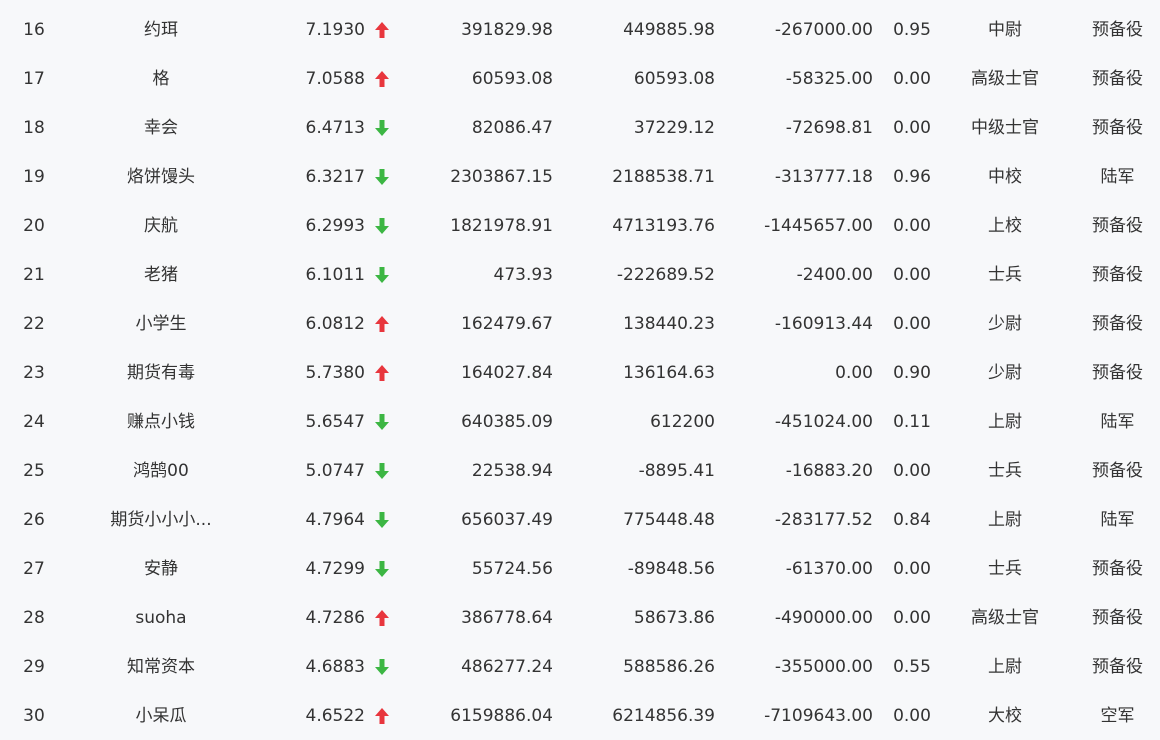 The width and height of the screenshot is (1160, 740). Describe the element at coordinates (1005, 79) in the screenshot. I see `military-rank-cell: 高级士官` at that location.